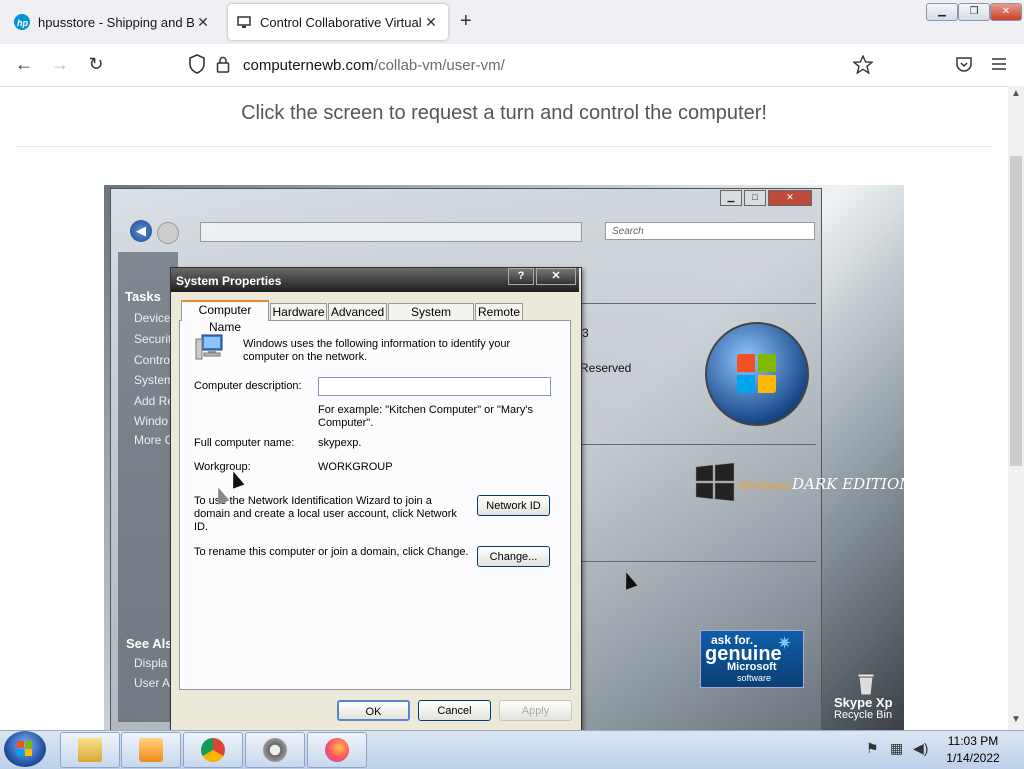 This screenshot has width=1024, height=769. Describe the element at coordinates (152, 318) in the screenshot. I see `task-item: Device` at that location.